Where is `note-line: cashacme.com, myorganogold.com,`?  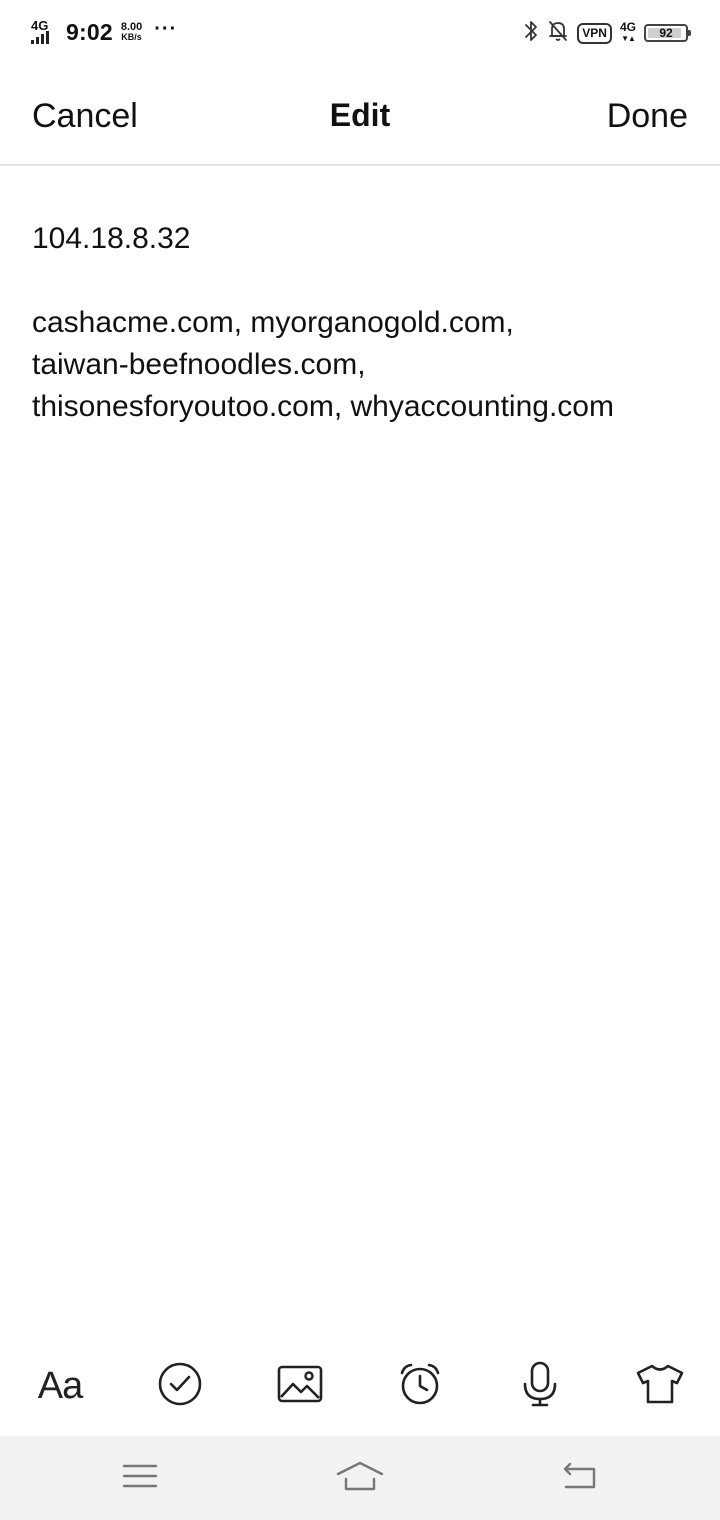 note-line: cashacme.com, myorganogold.com, is located at coordinates (273, 322).